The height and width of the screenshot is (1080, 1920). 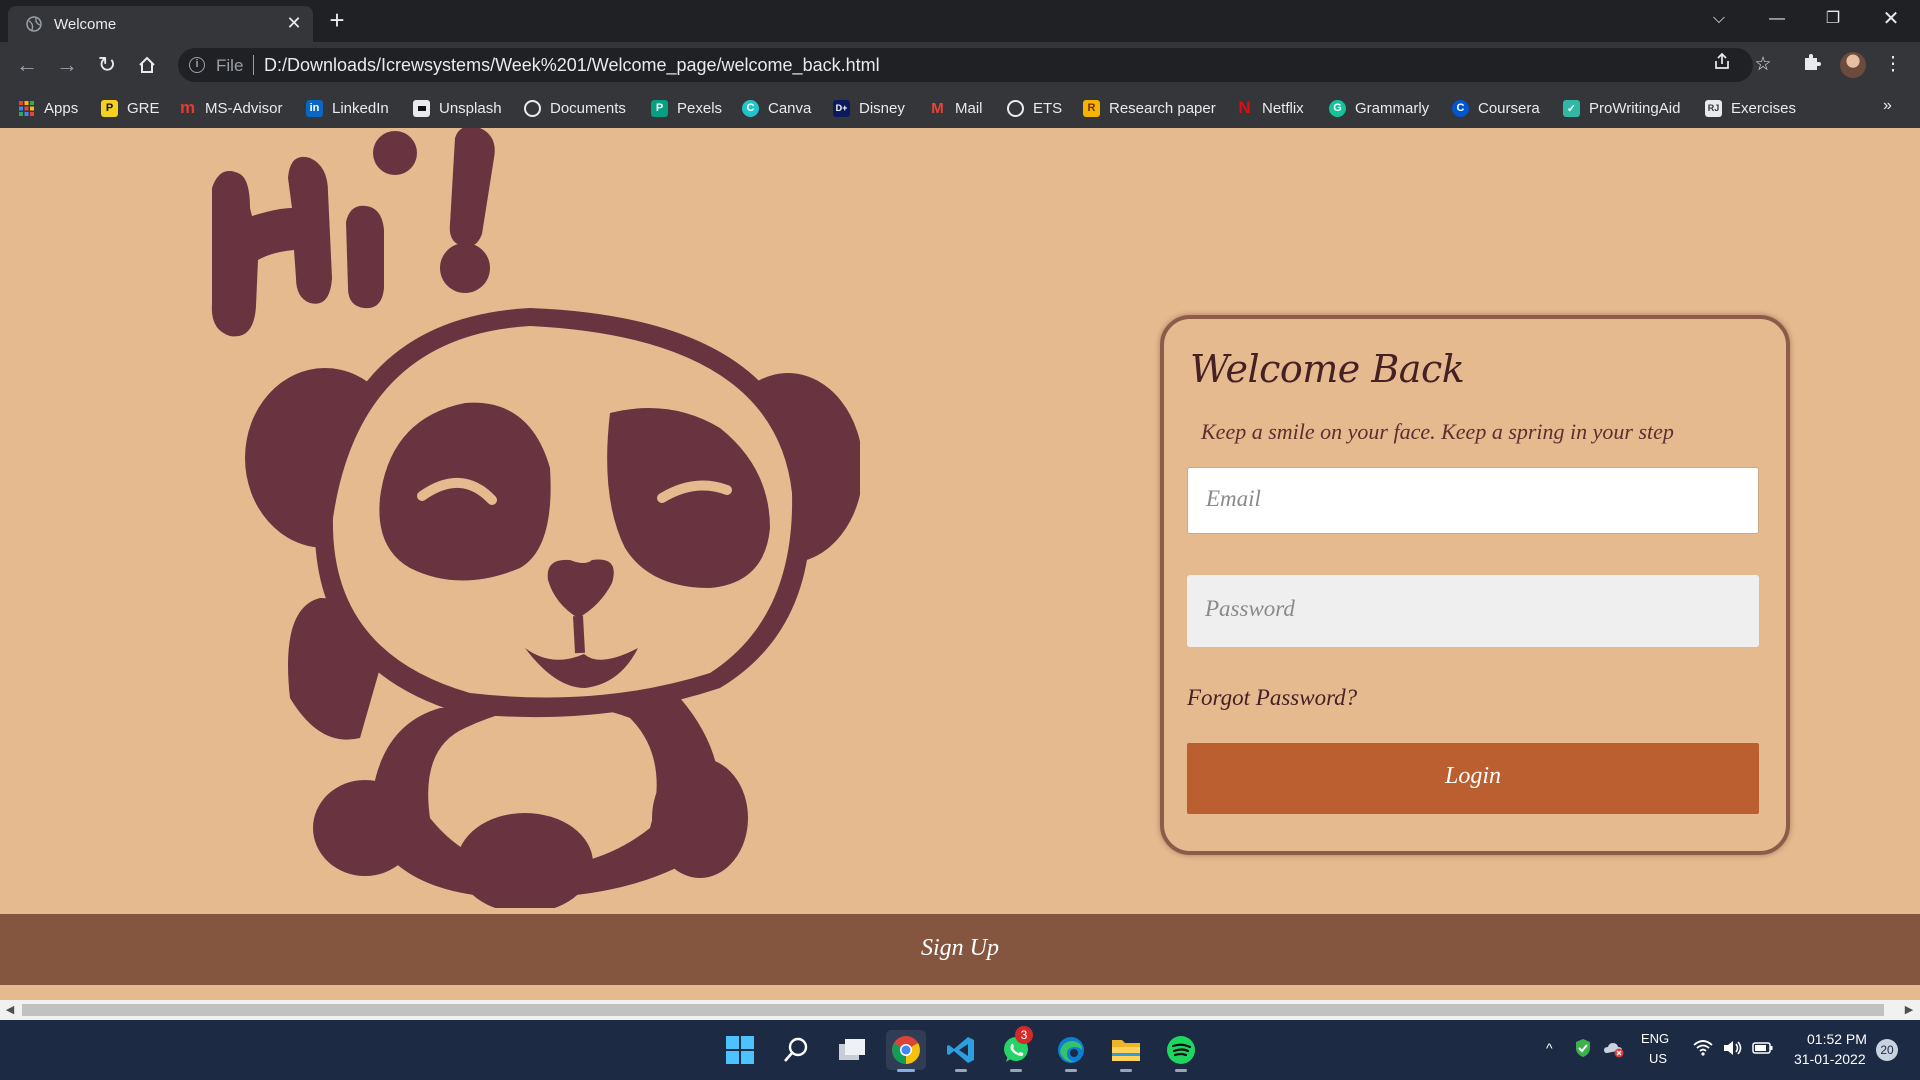 I want to click on bookmark-prowritingaid: ✓ ProWritingAid, so click(x=1621, y=108).